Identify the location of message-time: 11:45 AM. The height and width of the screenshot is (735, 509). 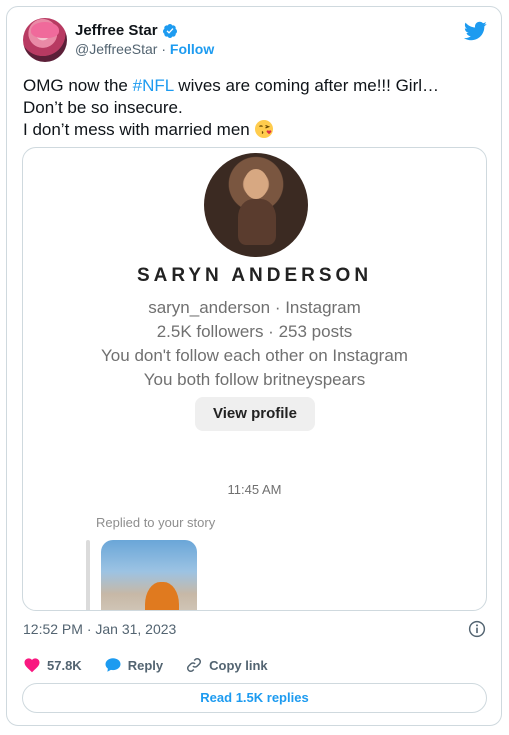
(254, 489).